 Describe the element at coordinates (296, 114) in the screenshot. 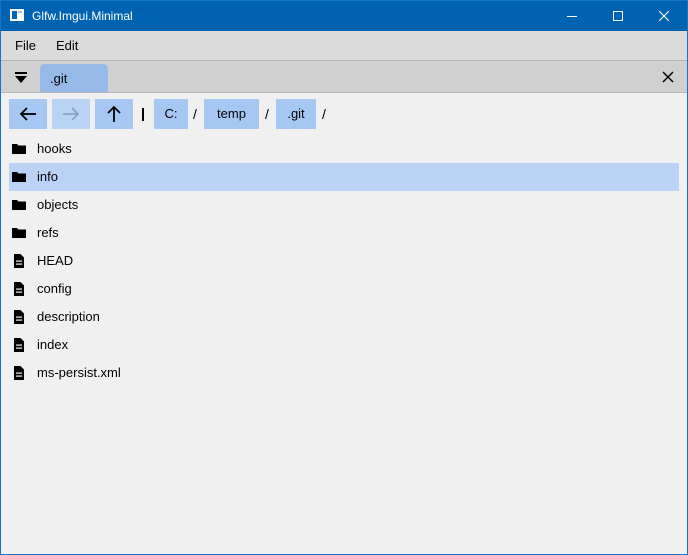

I see `breadcrumb-git: .git` at that location.